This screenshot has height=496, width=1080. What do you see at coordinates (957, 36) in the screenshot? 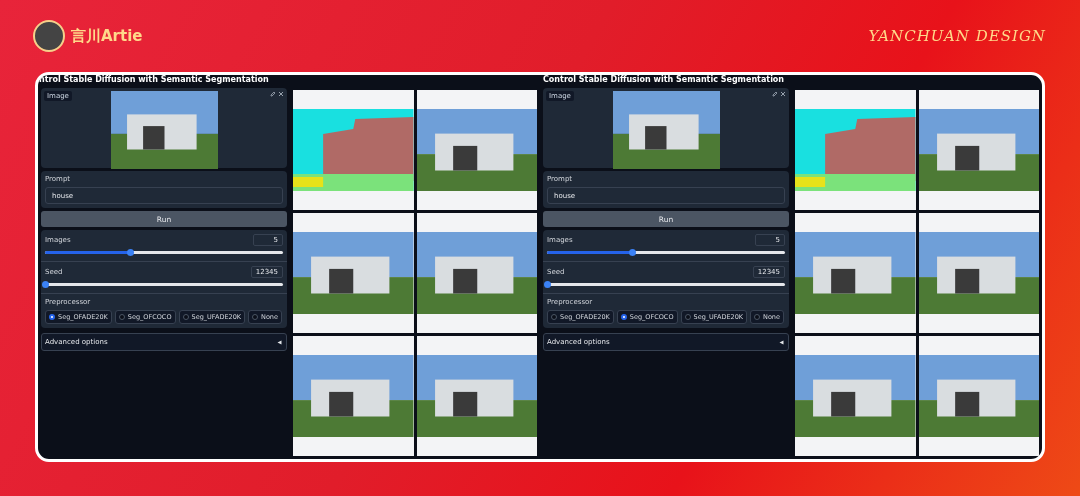
I see `brand-name: YANCHUAN DESIGN` at bounding box center [957, 36].